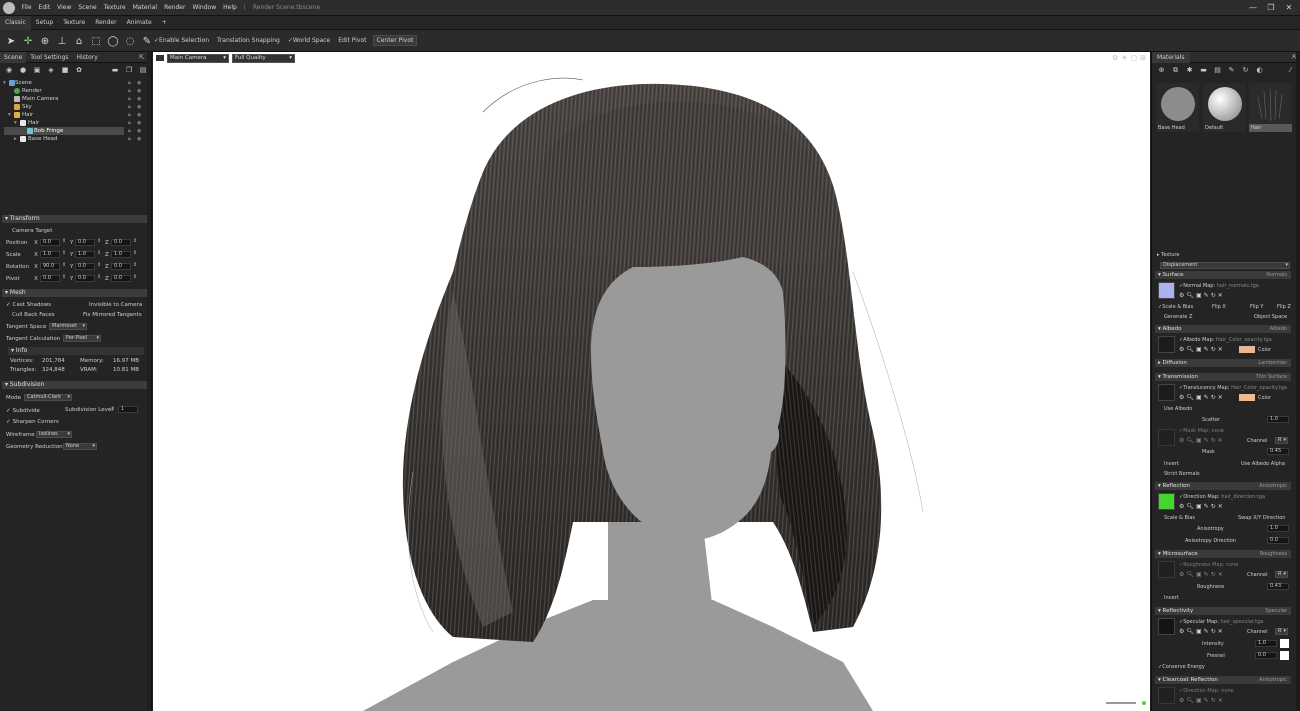 This screenshot has width=1300, height=711. Describe the element at coordinates (1175, 307) in the screenshot. I see `scale-bias-checkbox: ✓Scale & Bias` at that location.